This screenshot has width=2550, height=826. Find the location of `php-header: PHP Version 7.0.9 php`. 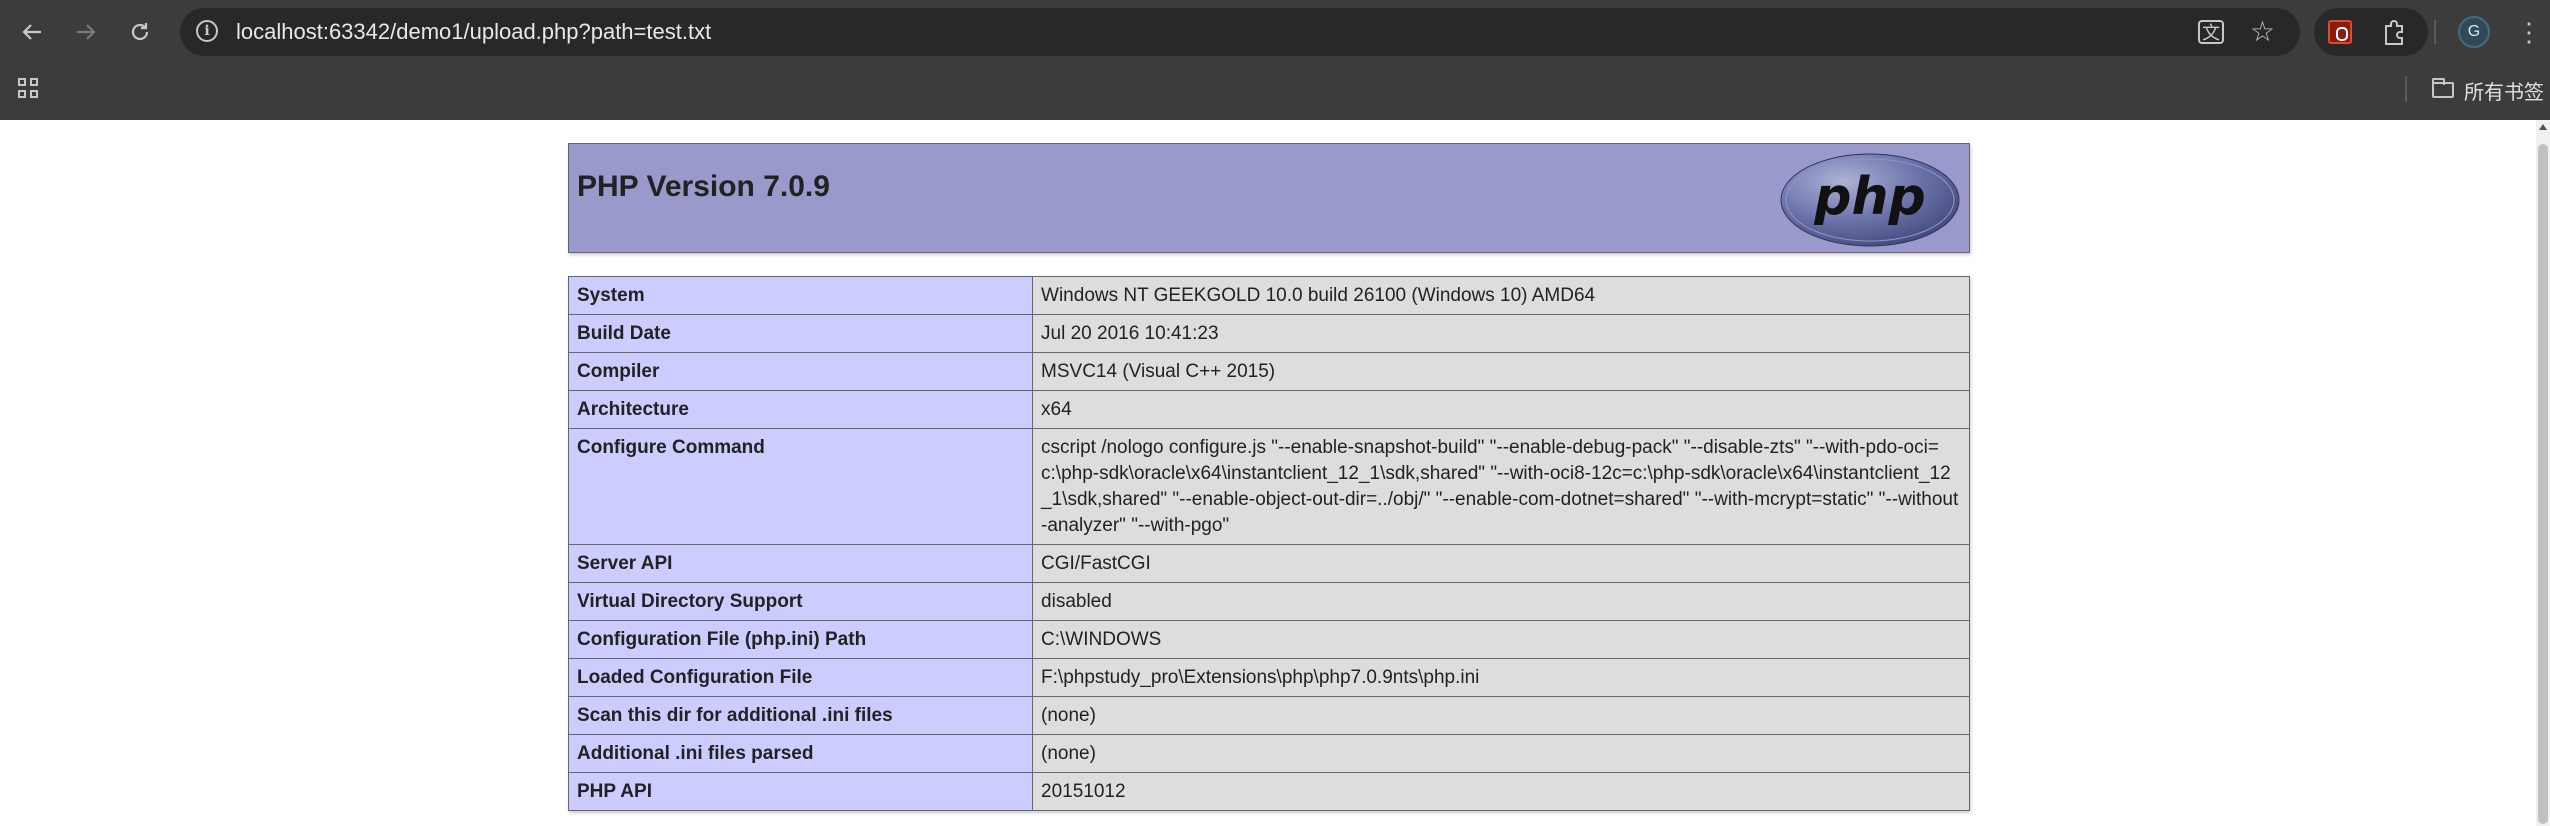

php-header: PHP Version 7.0.9 php is located at coordinates (1269, 198).